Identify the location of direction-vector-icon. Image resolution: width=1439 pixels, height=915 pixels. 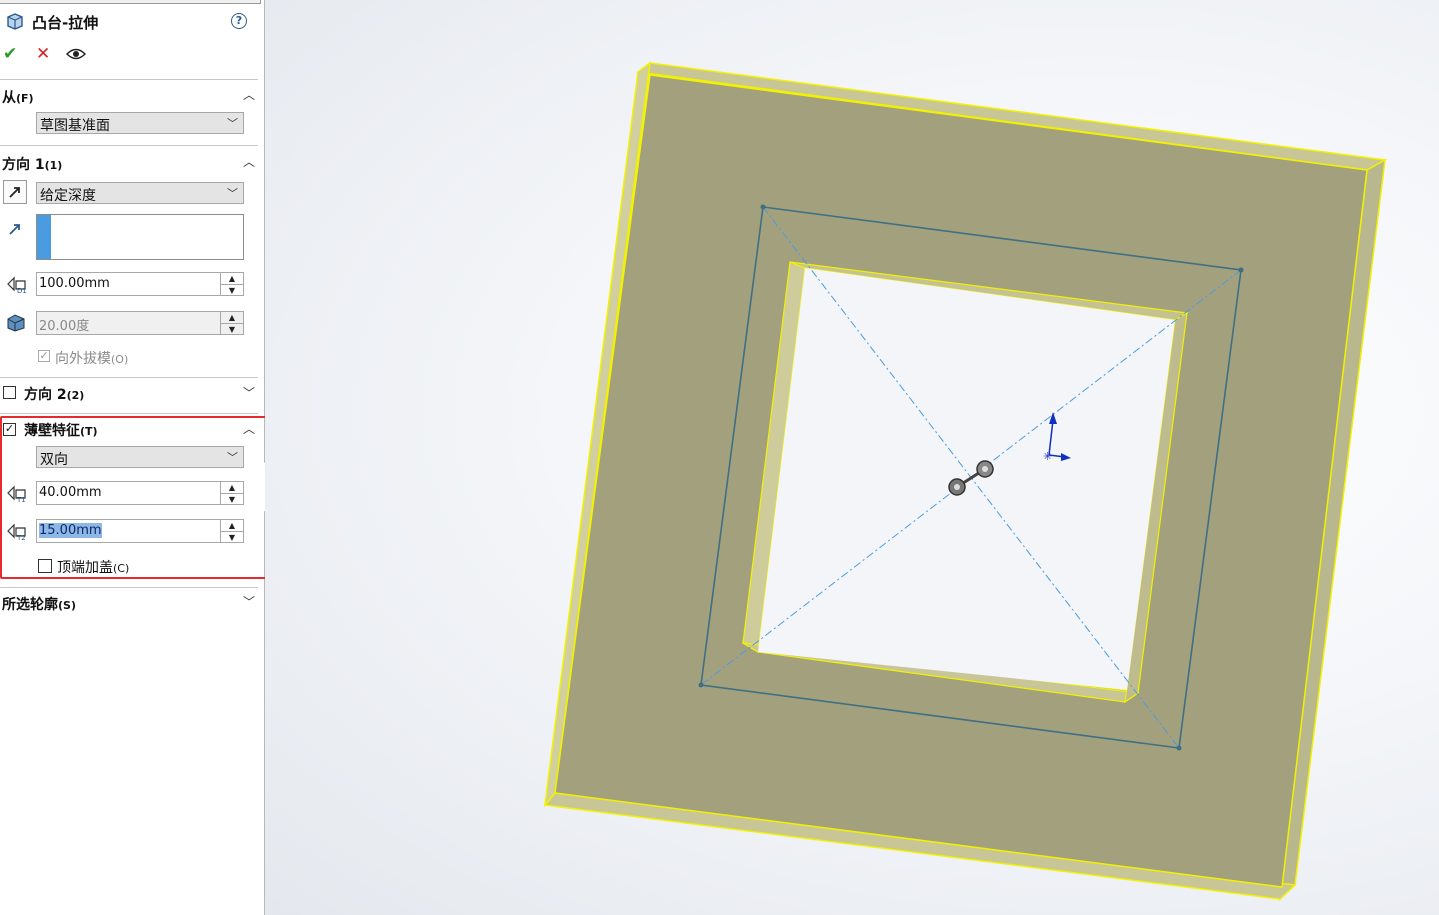
(15, 230).